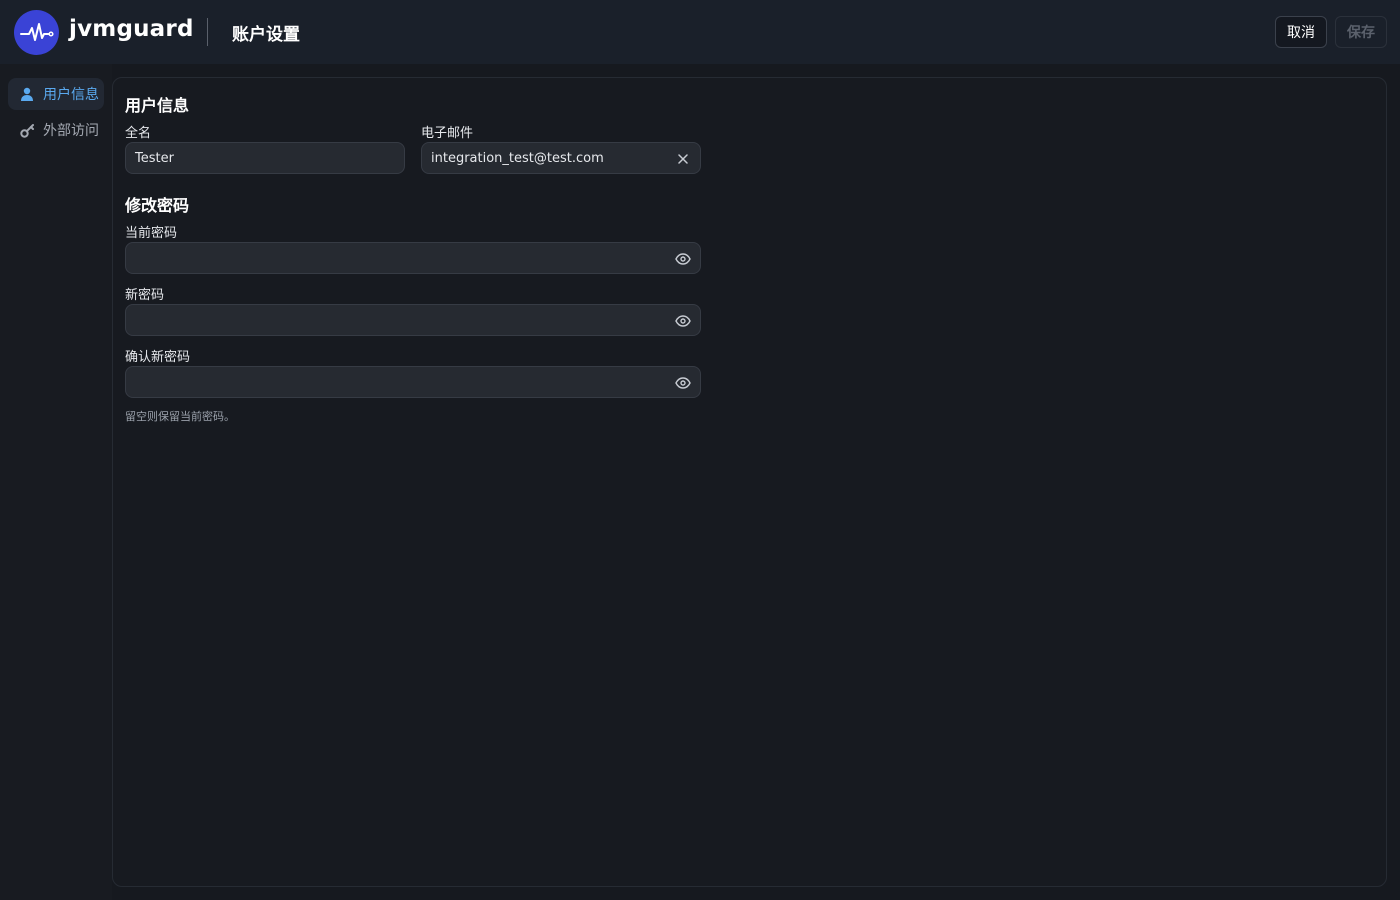  What do you see at coordinates (180, 416) in the screenshot?
I see `password-hint: 留空则保留当前密码。` at bounding box center [180, 416].